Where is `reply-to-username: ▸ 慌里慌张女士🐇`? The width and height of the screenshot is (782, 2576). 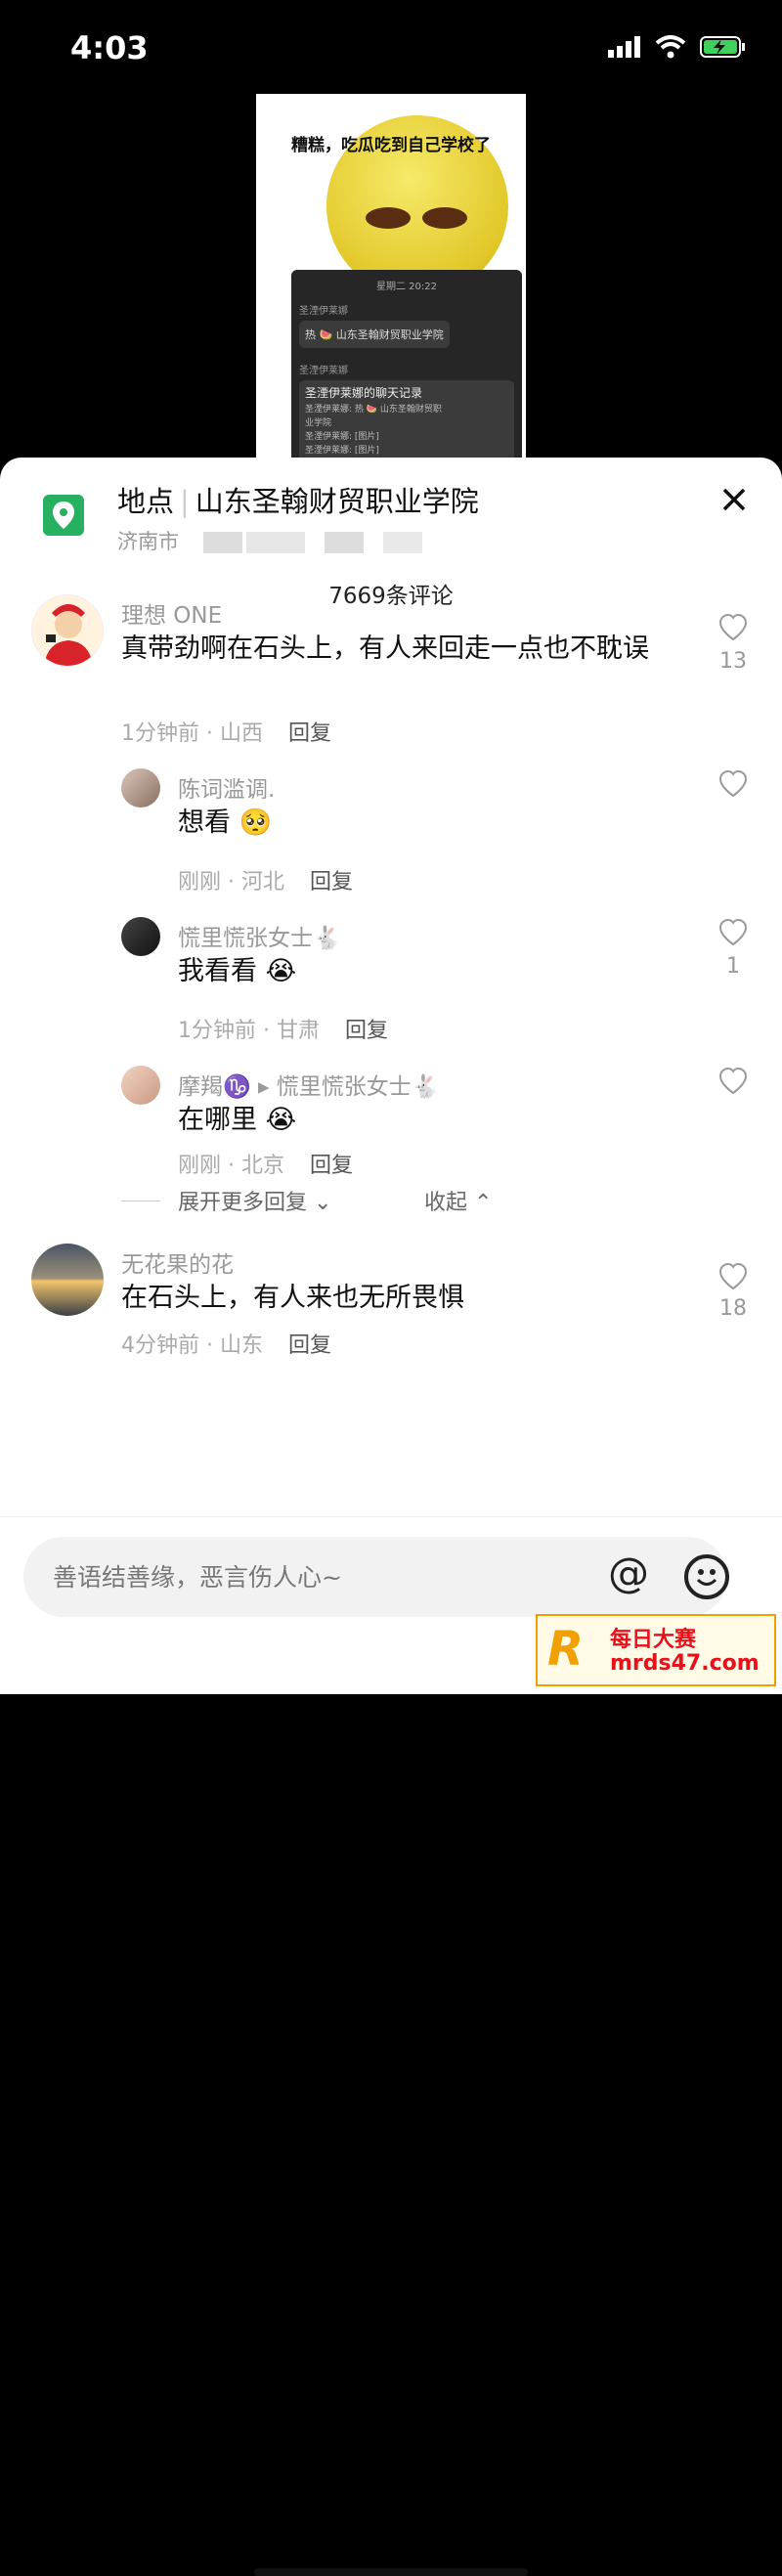
reply-to-username: ▸ 慌里慌张女士🐇 is located at coordinates (349, 1087).